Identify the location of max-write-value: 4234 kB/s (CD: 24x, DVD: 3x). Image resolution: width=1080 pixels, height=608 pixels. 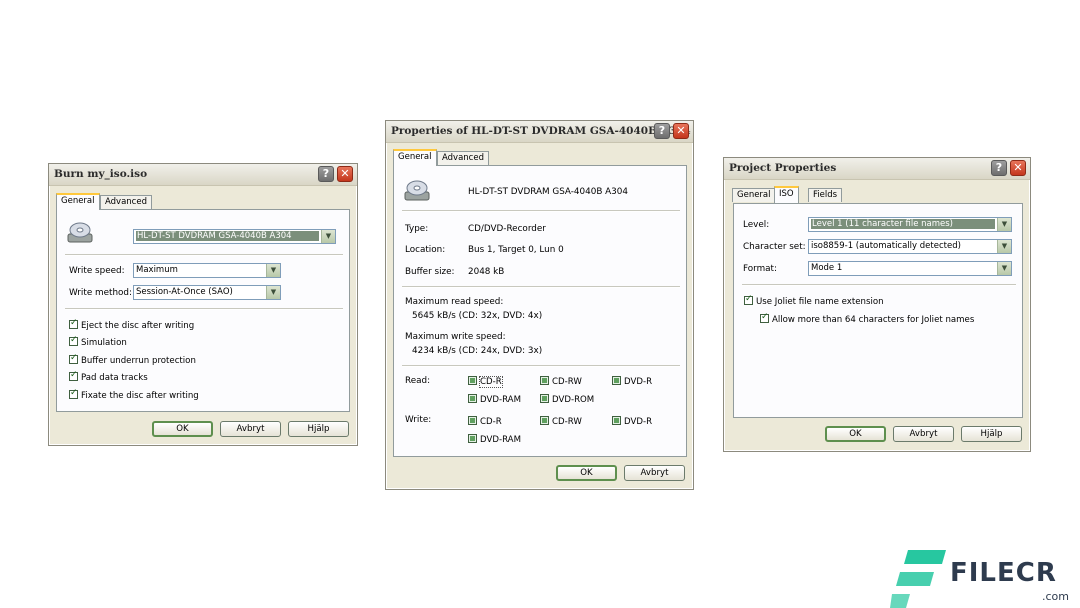
(477, 351).